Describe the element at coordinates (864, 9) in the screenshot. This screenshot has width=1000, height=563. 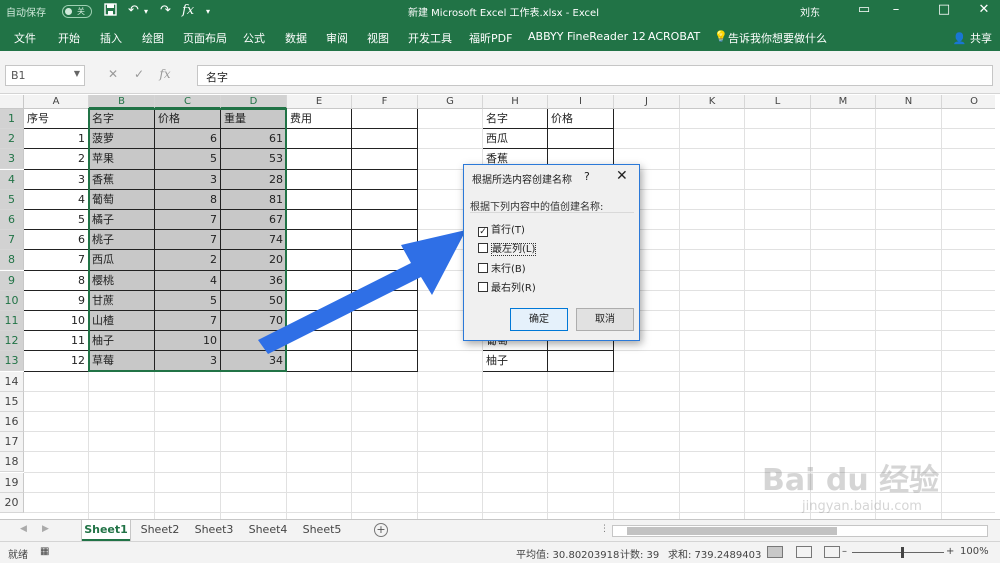
I see `ribbon-display-icon: ▭` at that location.